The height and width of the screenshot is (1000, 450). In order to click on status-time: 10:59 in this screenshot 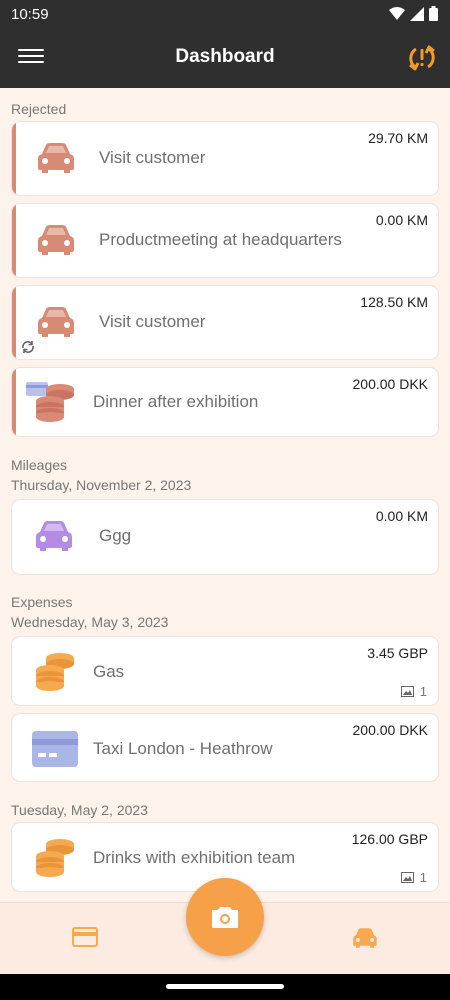, I will do `click(30, 14)`.